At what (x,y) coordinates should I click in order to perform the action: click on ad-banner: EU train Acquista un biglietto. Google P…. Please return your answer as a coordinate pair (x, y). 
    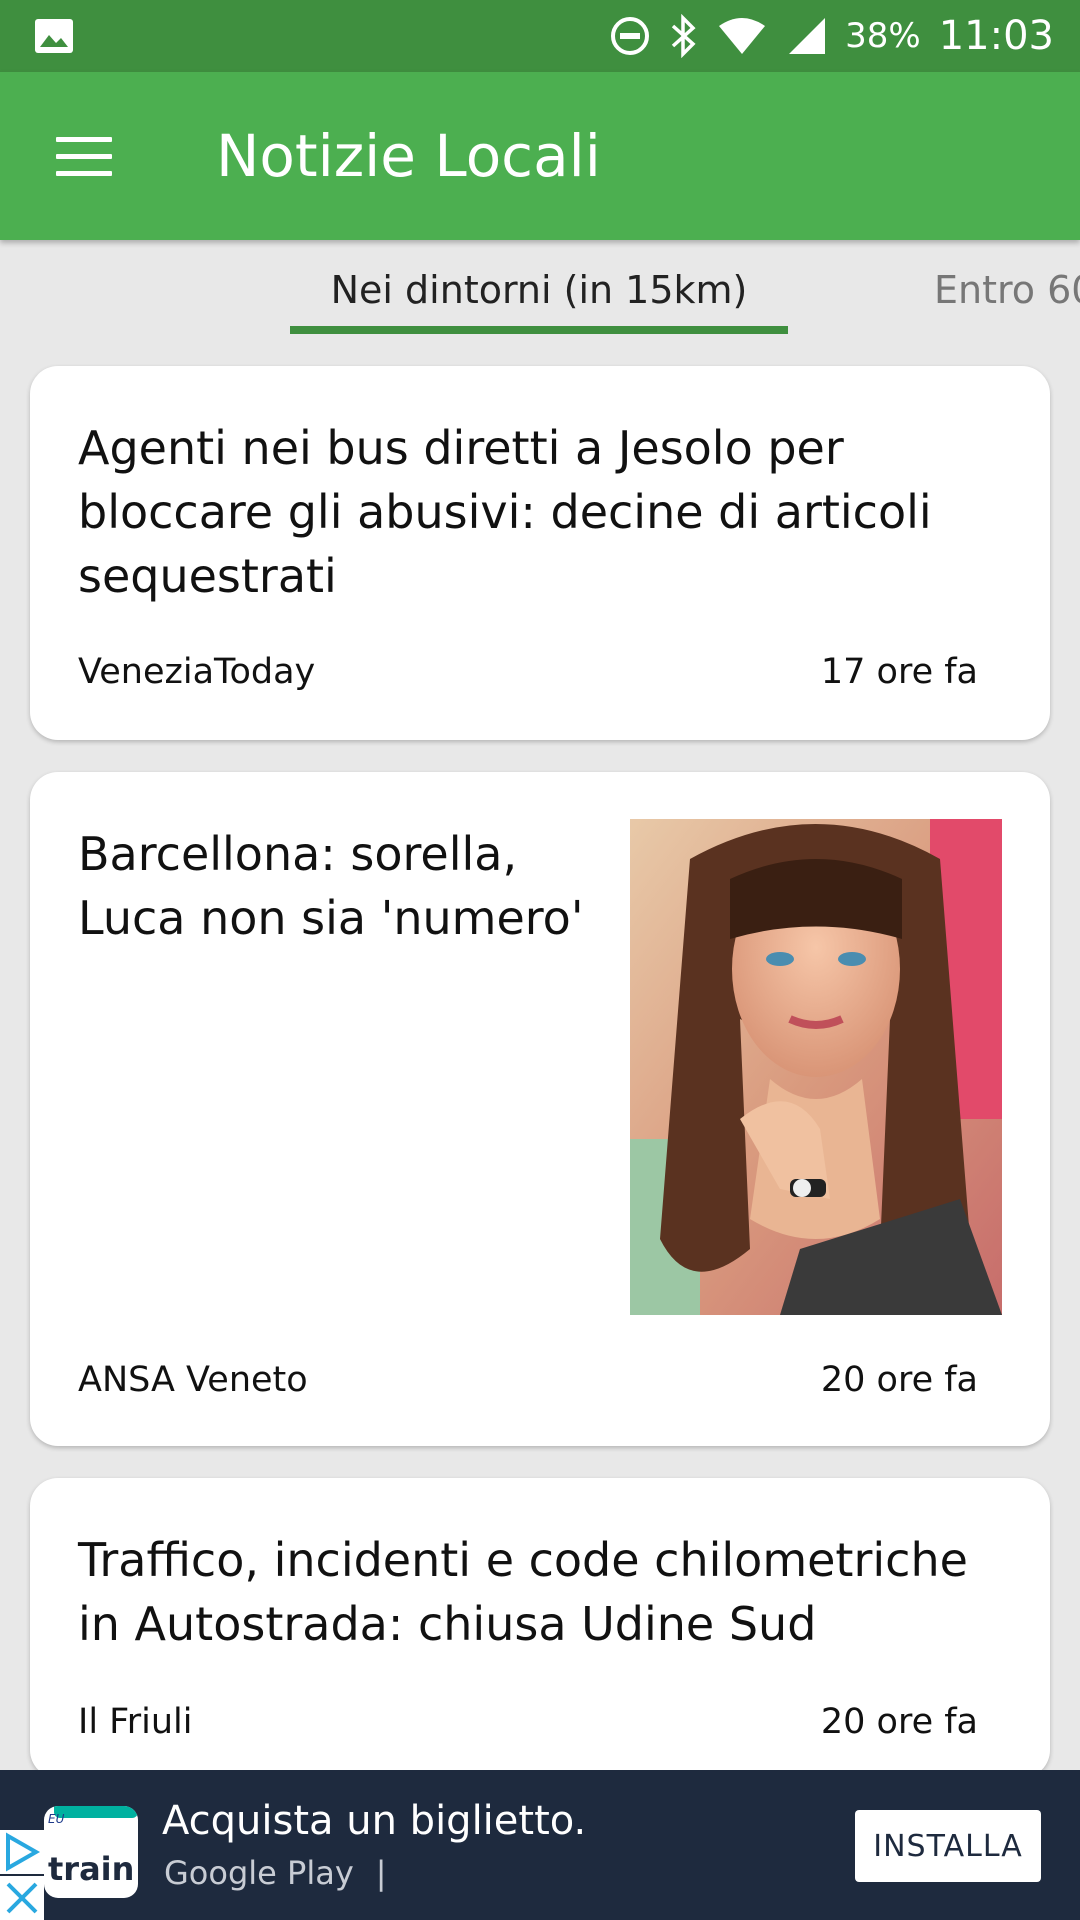
    Looking at the image, I should click on (540, 1845).